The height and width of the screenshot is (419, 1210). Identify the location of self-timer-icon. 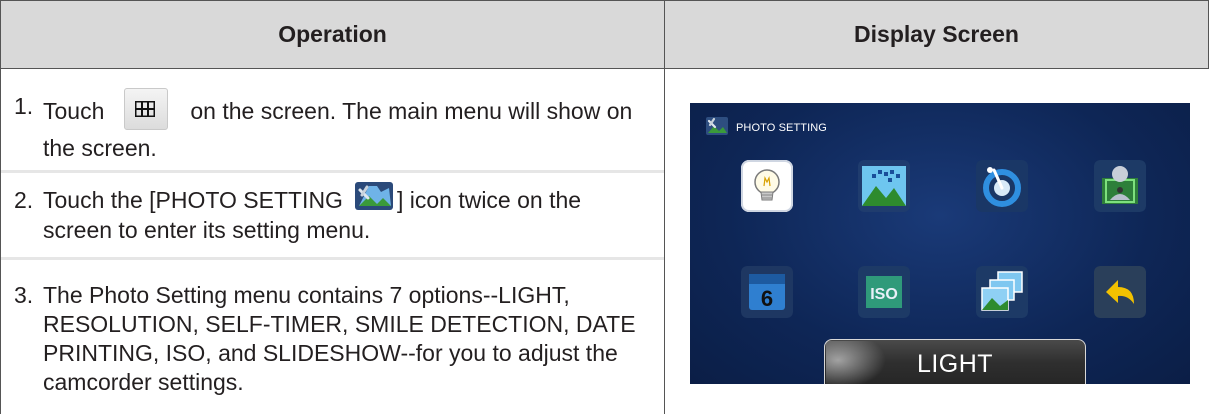
(1002, 186).